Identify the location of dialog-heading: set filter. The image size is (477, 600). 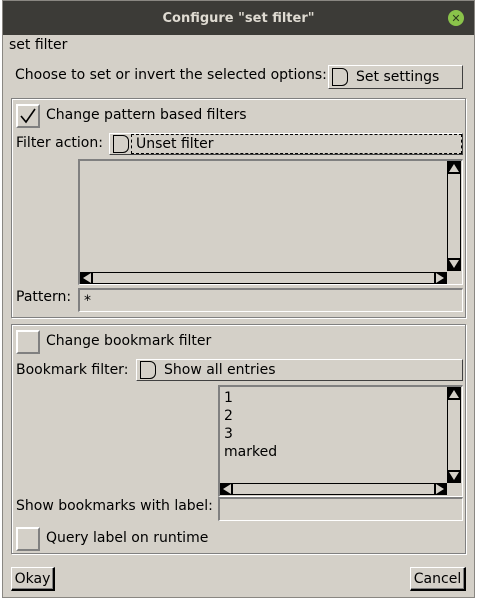
(38, 45).